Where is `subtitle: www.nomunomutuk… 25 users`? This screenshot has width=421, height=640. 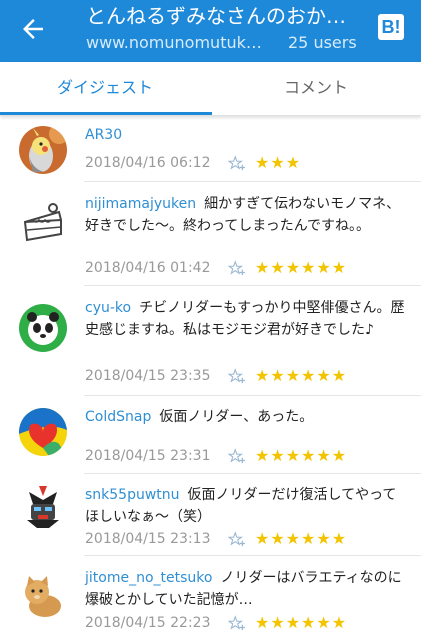
subtitle: www.nomunomutuk… 25 users is located at coordinates (221, 43).